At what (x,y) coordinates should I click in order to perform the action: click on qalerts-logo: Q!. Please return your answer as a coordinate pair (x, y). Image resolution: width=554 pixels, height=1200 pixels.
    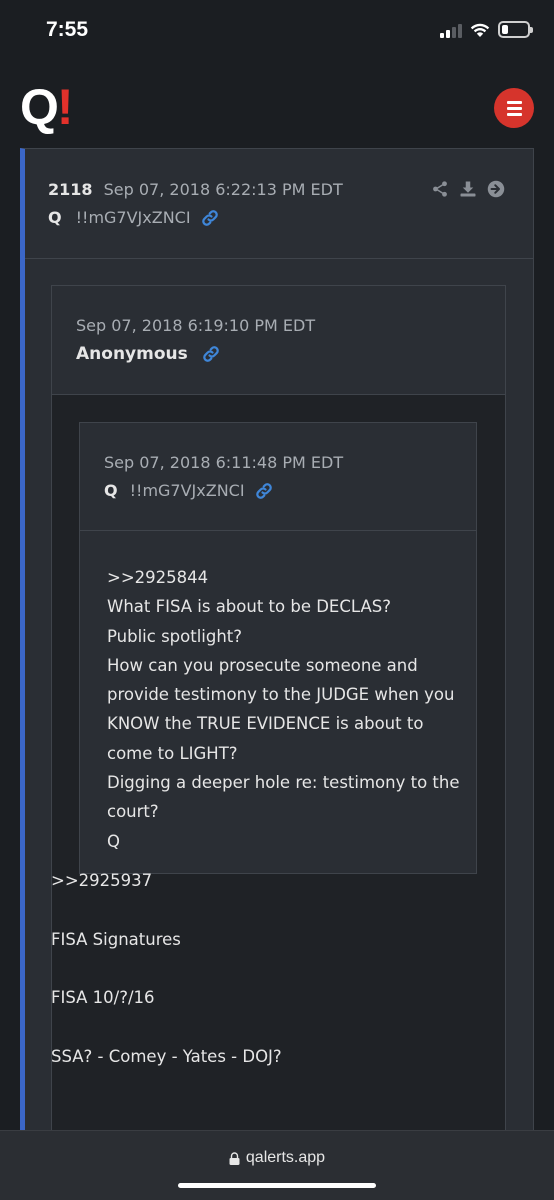
    Looking at the image, I should click on (47, 107).